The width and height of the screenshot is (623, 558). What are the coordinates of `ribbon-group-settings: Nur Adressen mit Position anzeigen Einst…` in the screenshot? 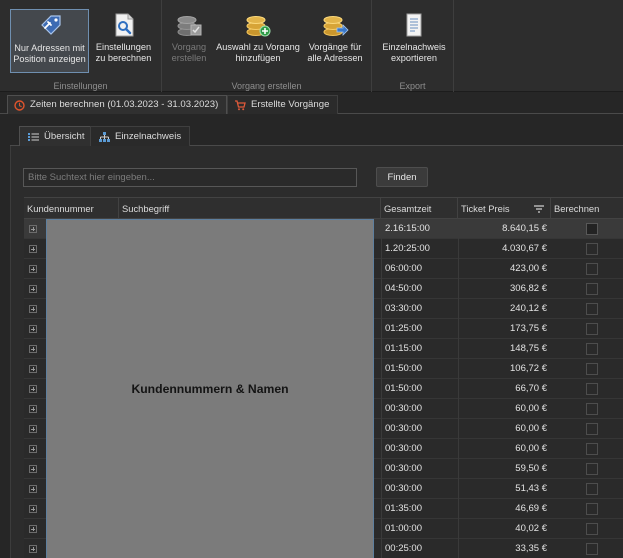 It's located at (81, 46).